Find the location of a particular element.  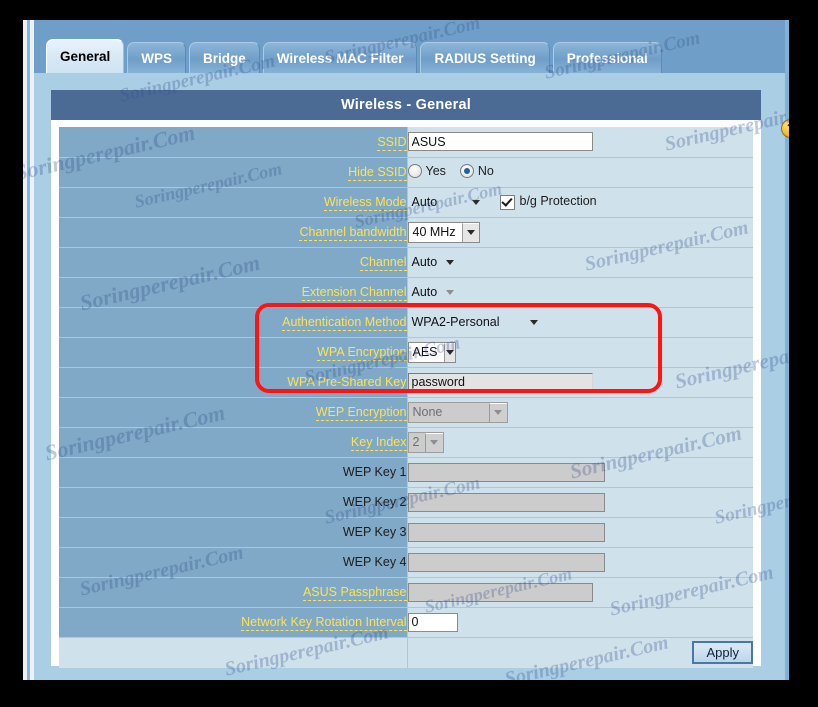

tab-professional: Professional is located at coordinates (607, 57).